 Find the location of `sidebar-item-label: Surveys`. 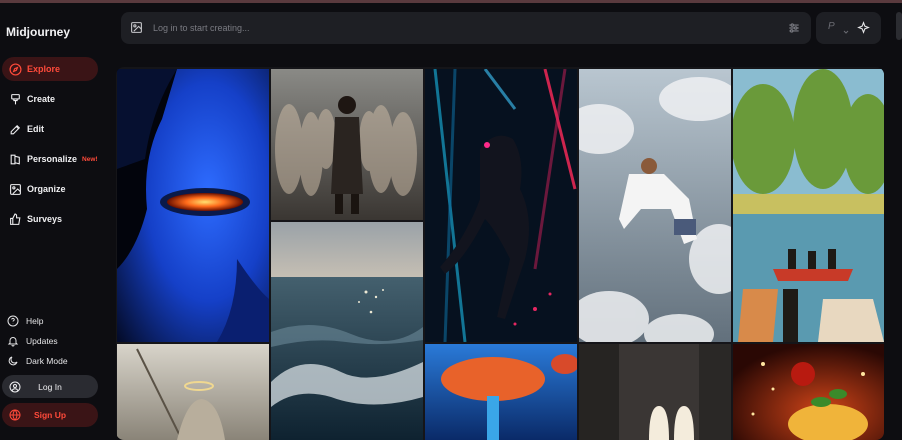

sidebar-item-label: Surveys is located at coordinates (45, 219).